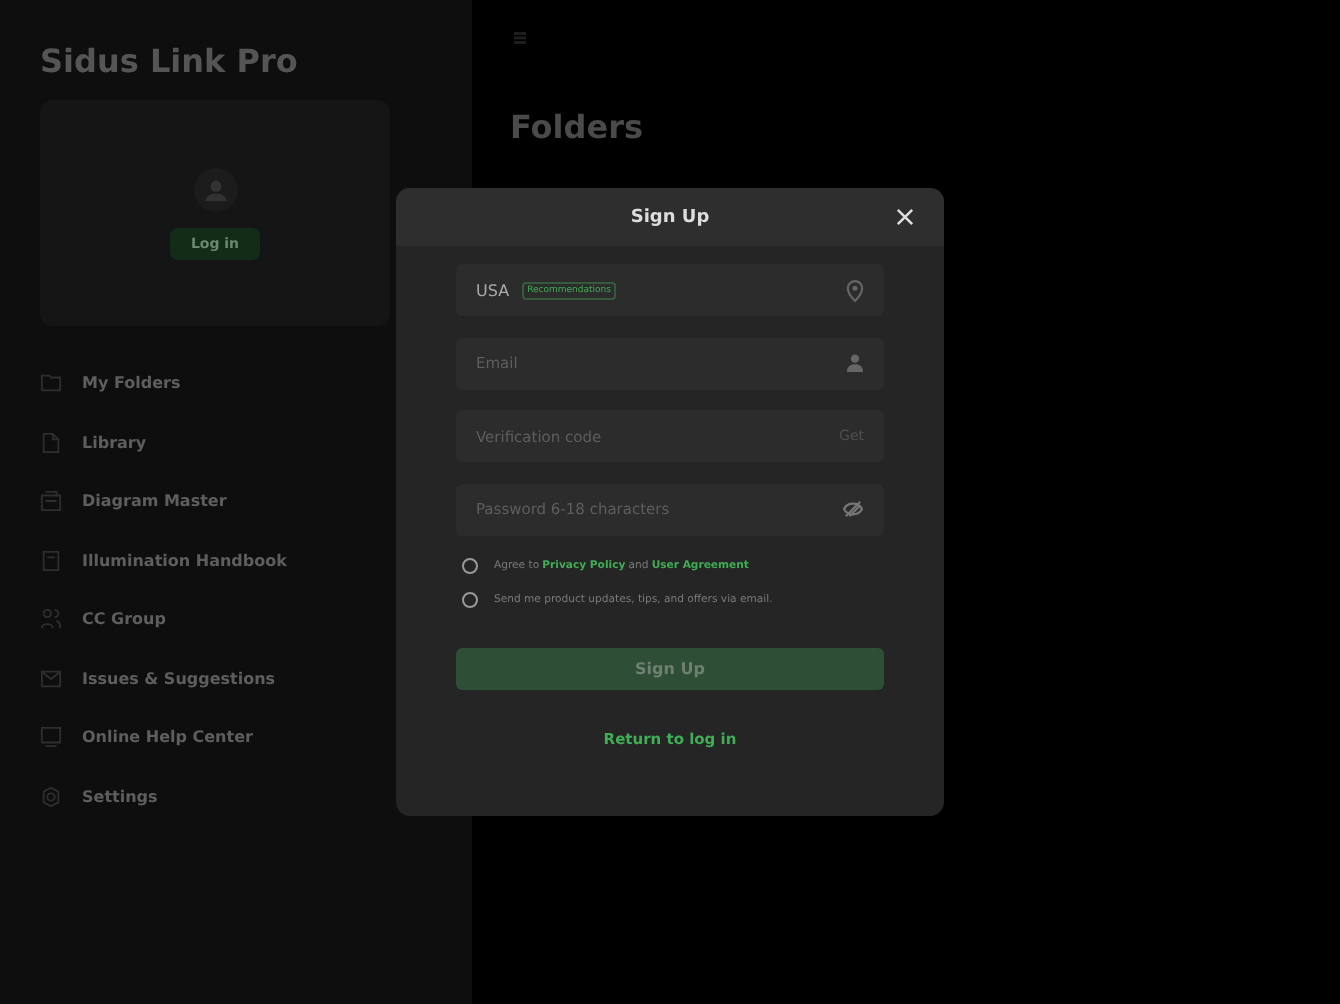 The height and width of the screenshot is (1004, 1340). What do you see at coordinates (670, 669) in the screenshot?
I see `sign-up-button: Sign Up` at bounding box center [670, 669].